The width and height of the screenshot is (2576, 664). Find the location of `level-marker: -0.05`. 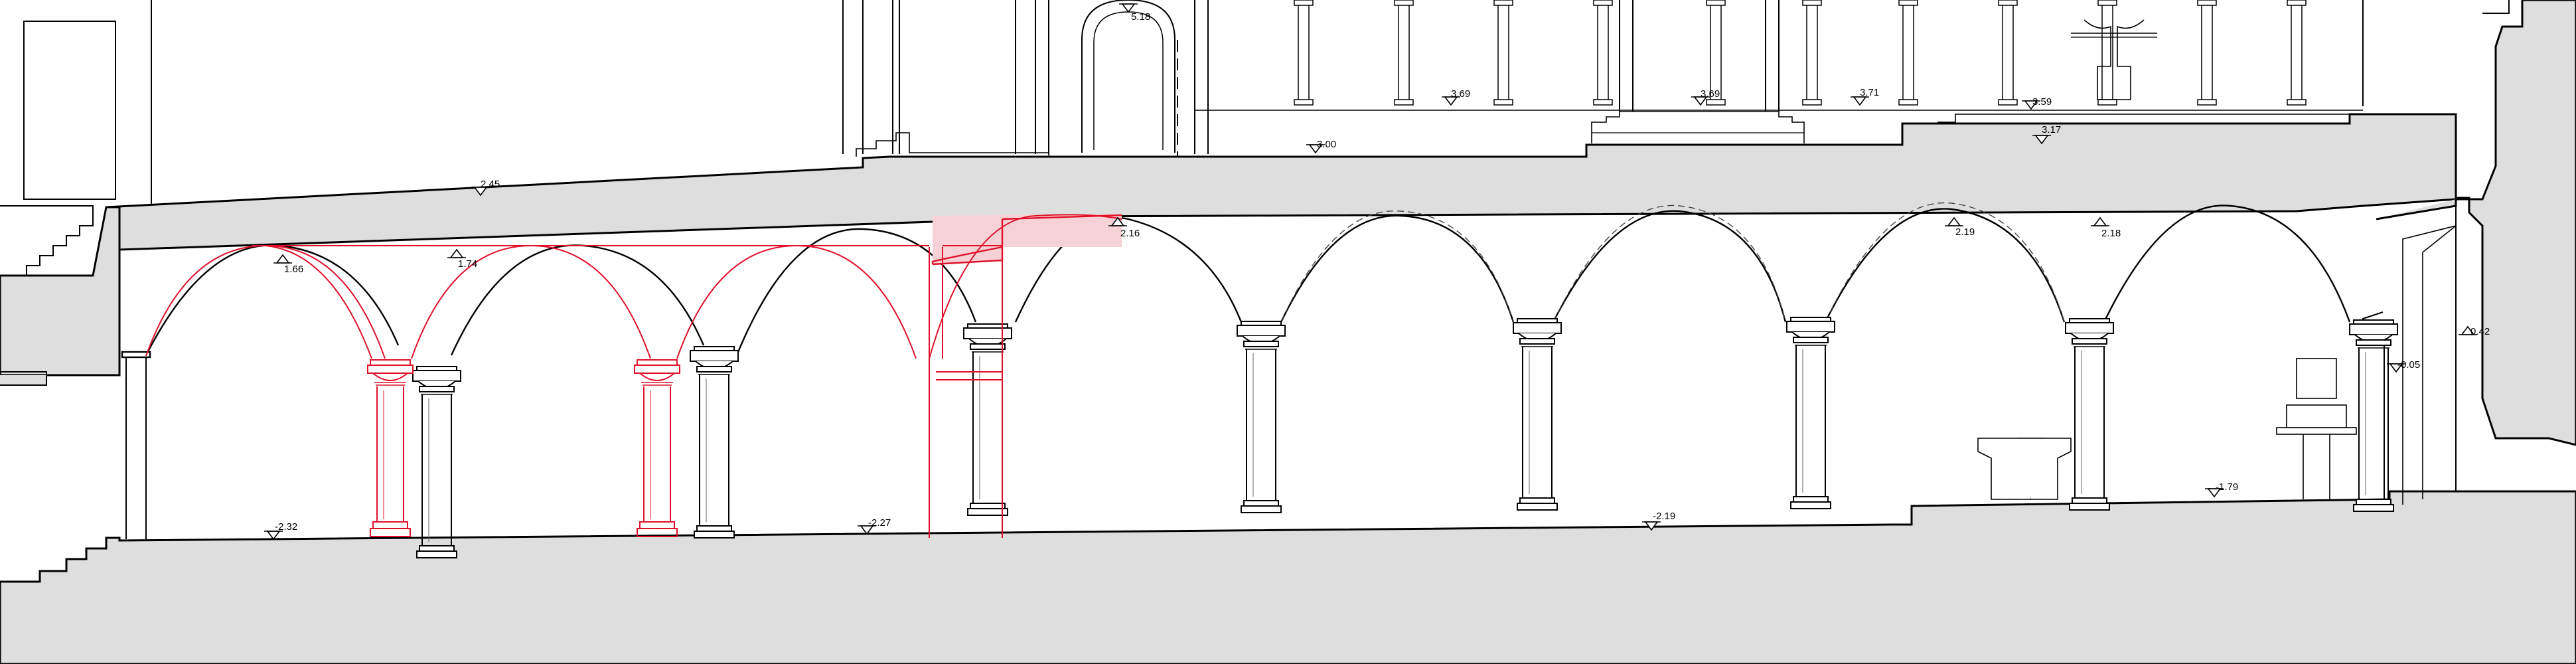

level-marker: -0.05 is located at coordinates (2403, 366).